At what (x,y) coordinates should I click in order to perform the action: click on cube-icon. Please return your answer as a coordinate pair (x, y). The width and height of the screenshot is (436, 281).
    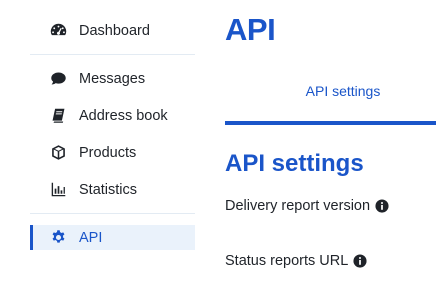
    Looking at the image, I should click on (58, 153).